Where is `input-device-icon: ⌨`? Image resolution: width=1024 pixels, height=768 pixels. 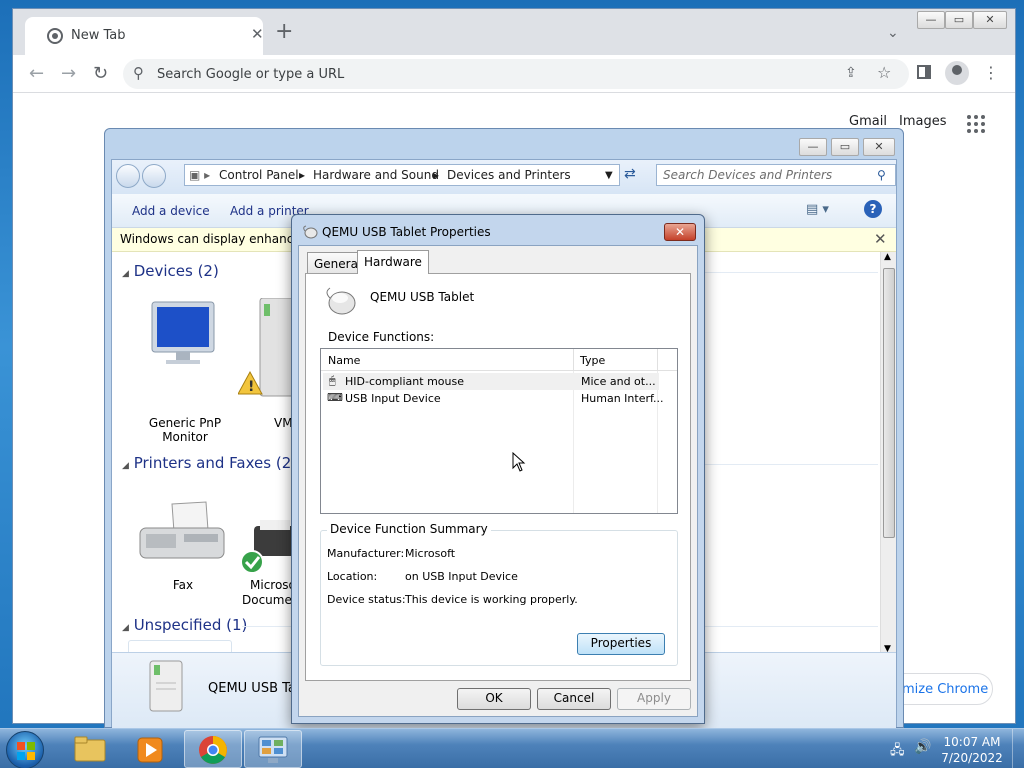 input-device-icon: ⌨ is located at coordinates (335, 397).